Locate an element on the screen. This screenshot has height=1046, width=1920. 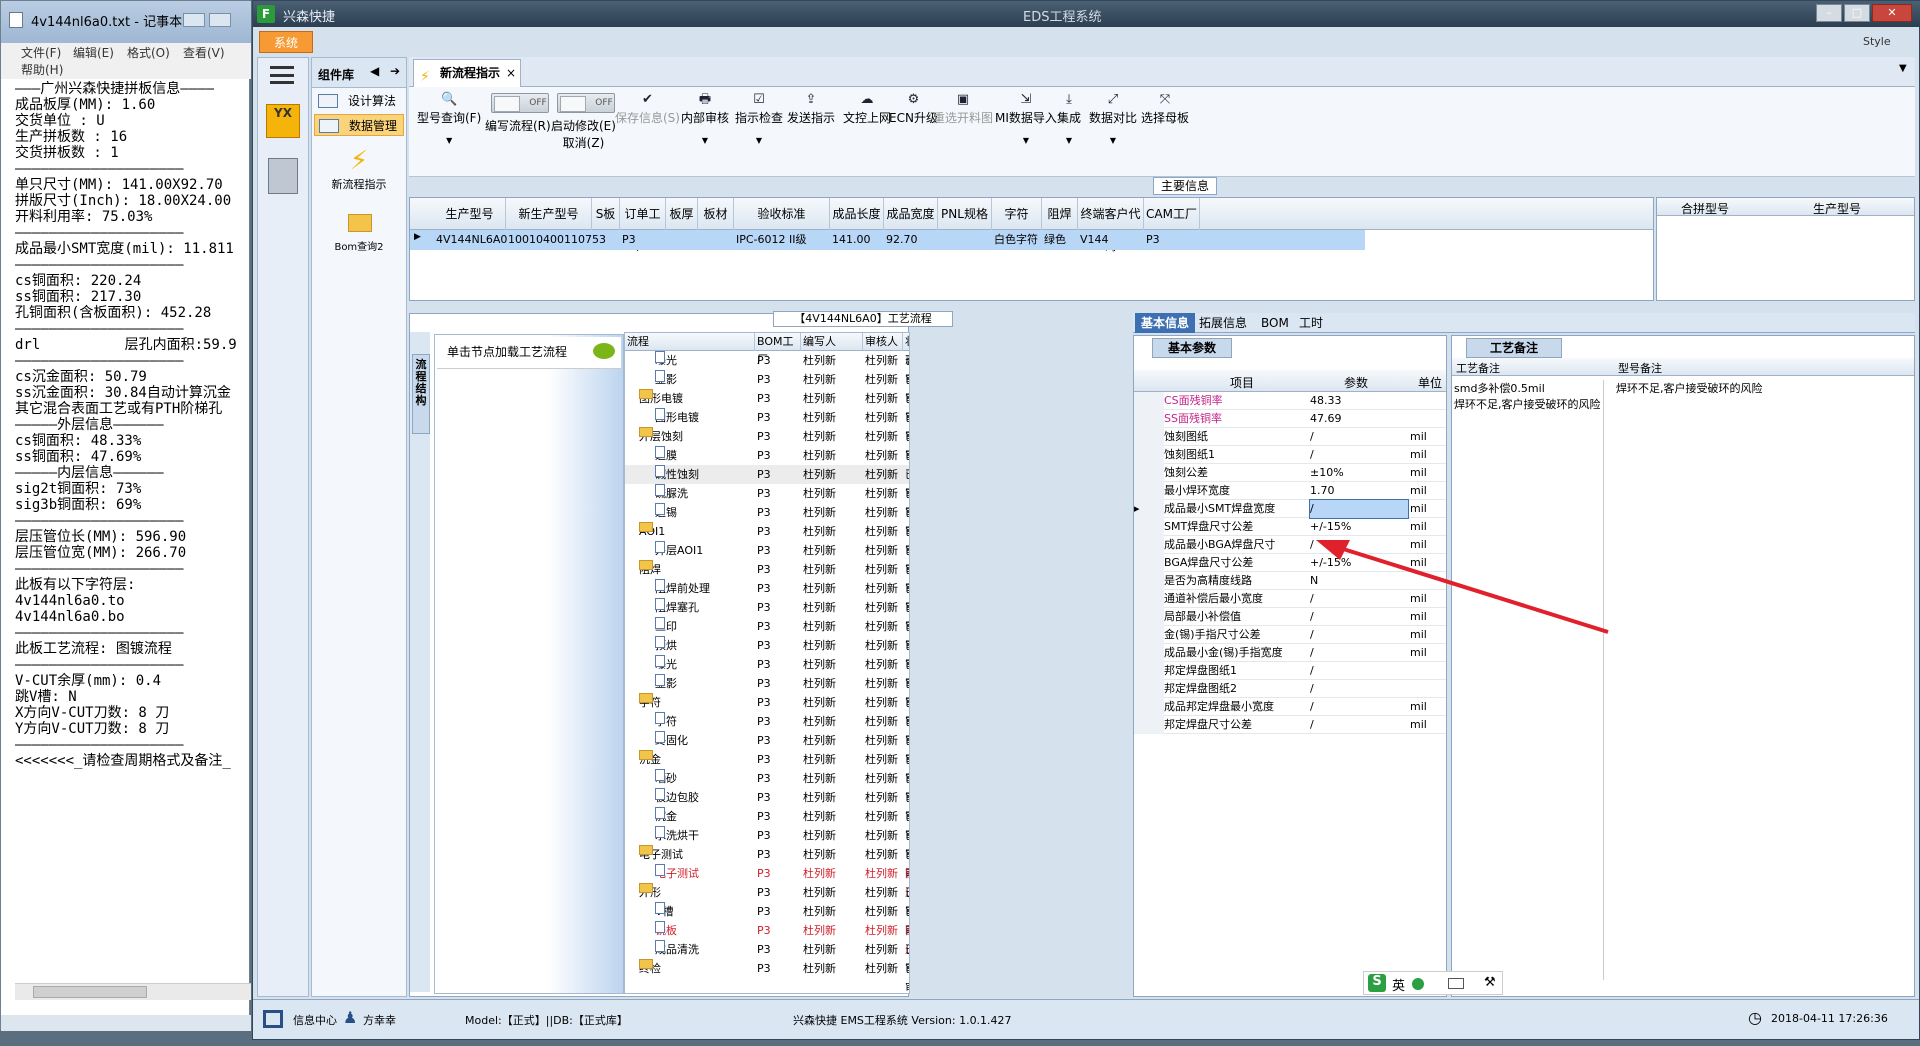
param-value: ±10% is located at coordinates (1359, 473).